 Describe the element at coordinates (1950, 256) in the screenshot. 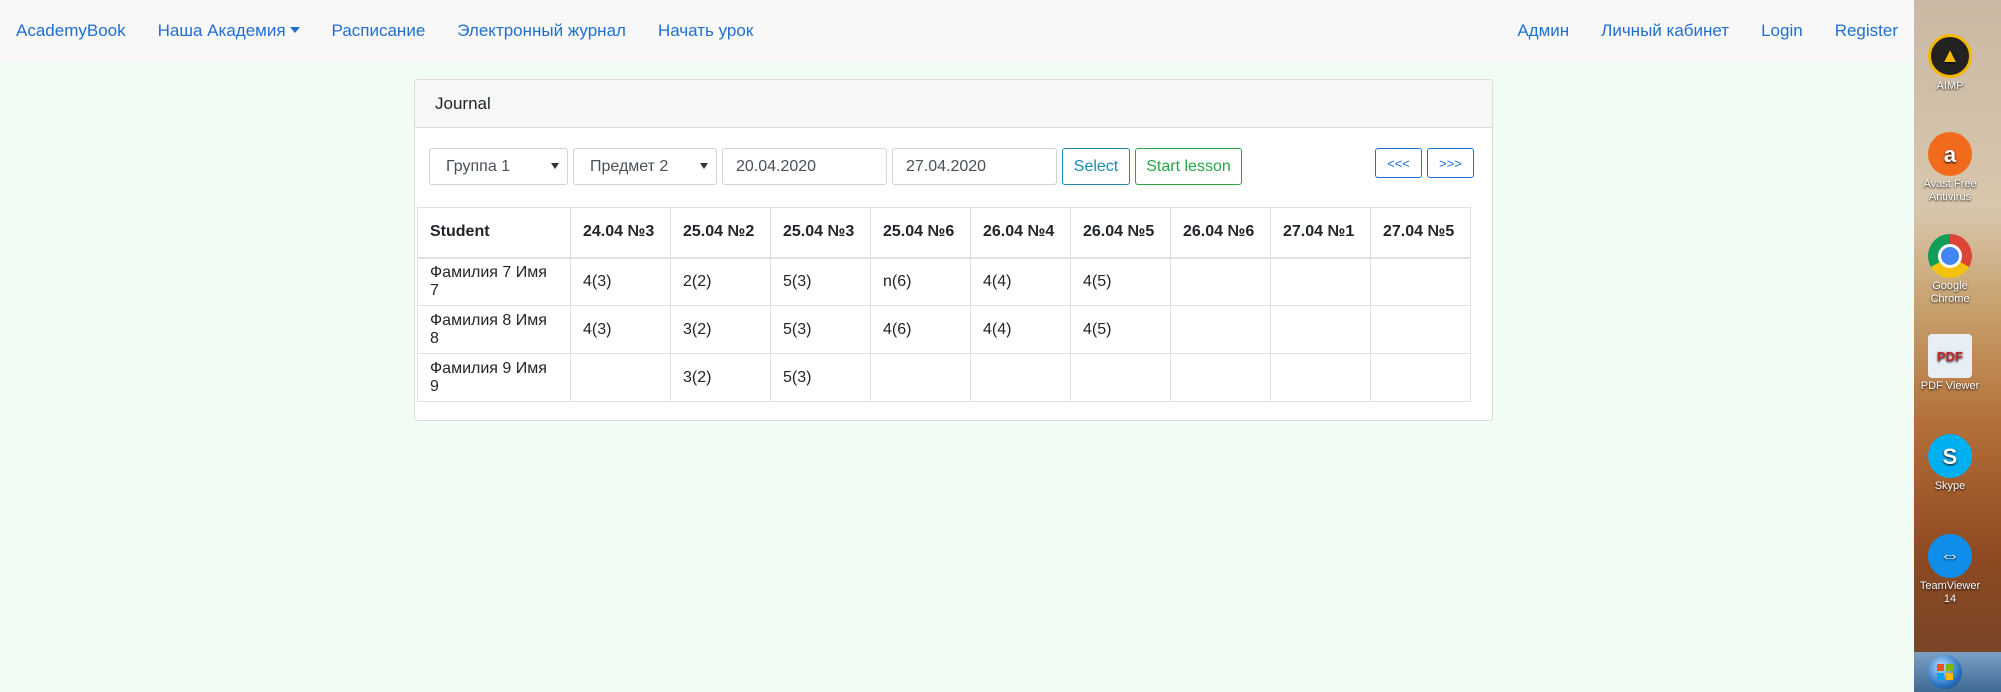

I see `chrome-icon` at that location.